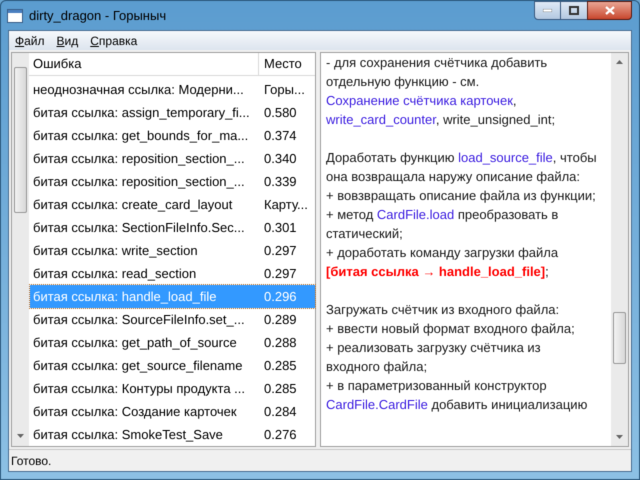 This screenshot has width=640, height=480. I want to click on menu-item: Файл, so click(30, 41).